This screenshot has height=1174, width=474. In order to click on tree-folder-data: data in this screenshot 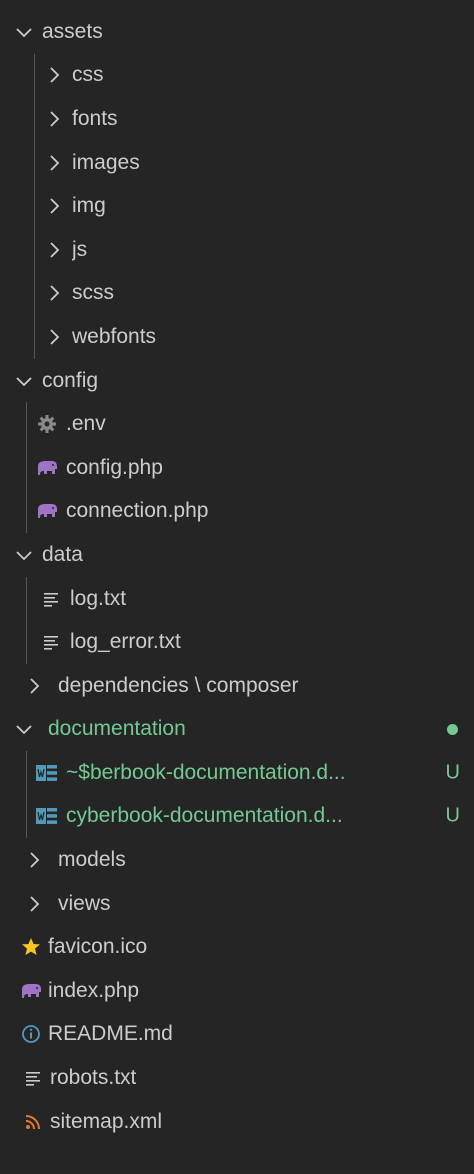, I will do `click(237, 555)`.